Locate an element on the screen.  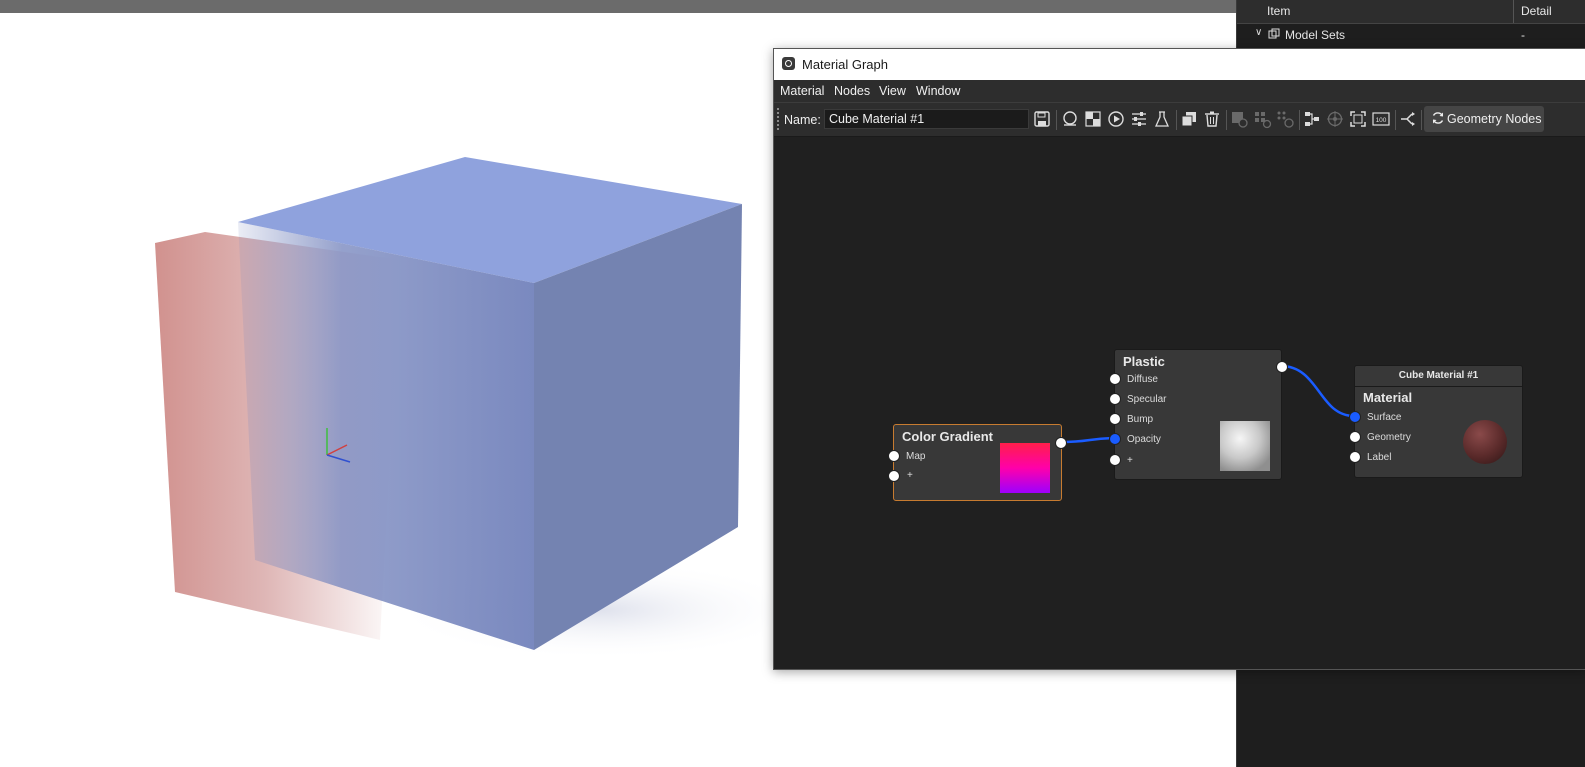
tree-row-detail: - is located at coordinates (1523, 35).